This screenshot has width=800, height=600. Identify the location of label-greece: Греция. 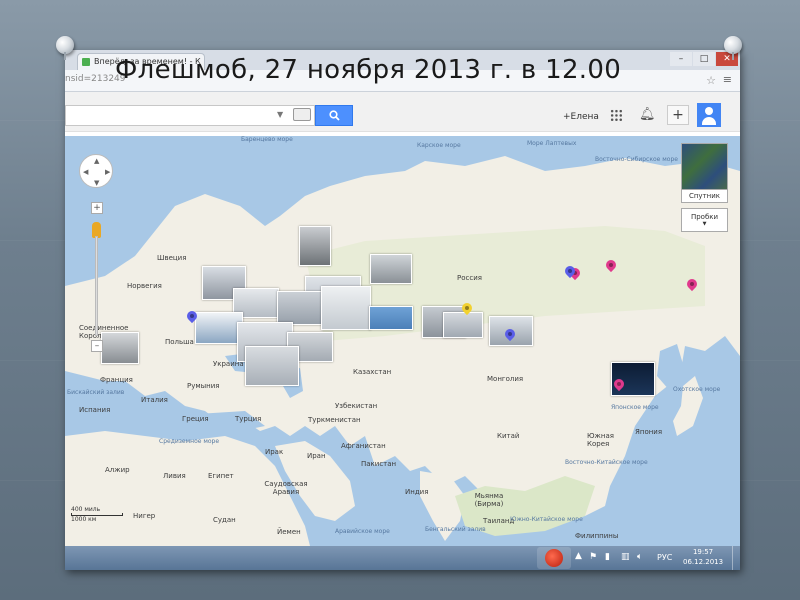
(195, 419).